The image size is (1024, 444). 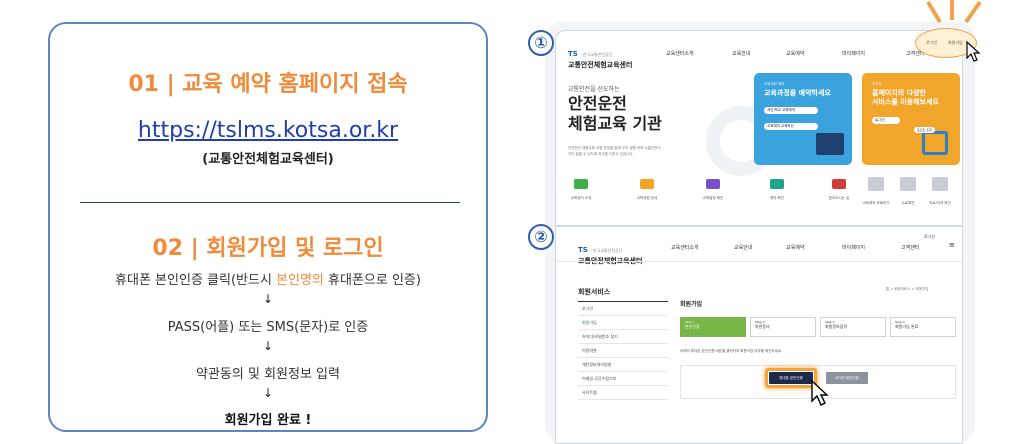 I want to click on card-label: 교육과정 예약, so click(x=774, y=84).